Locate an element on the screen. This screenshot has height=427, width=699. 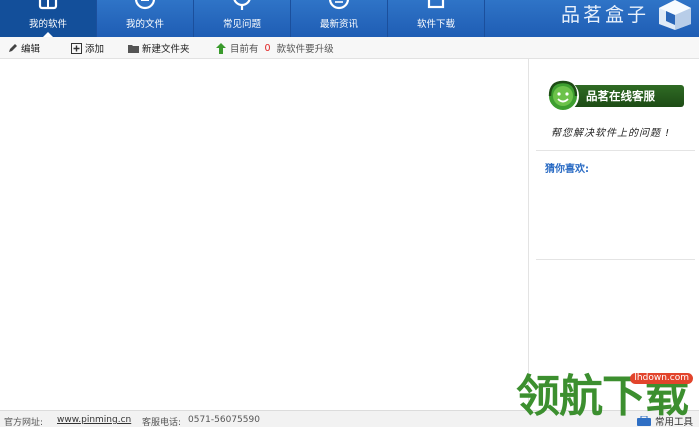
tab-label: 我的文件 is located at coordinates (144, 24).